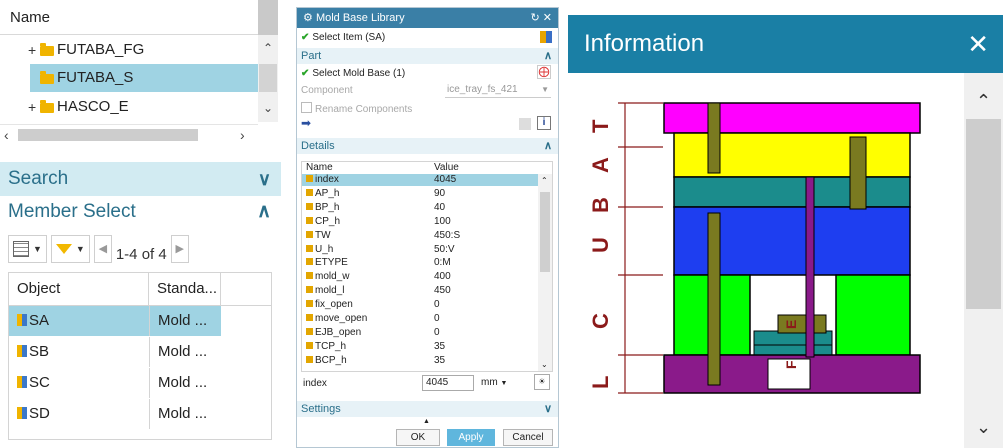  What do you see at coordinates (420, 263) in the screenshot?
I see `details-row: ETYPE 0:M` at bounding box center [420, 263].